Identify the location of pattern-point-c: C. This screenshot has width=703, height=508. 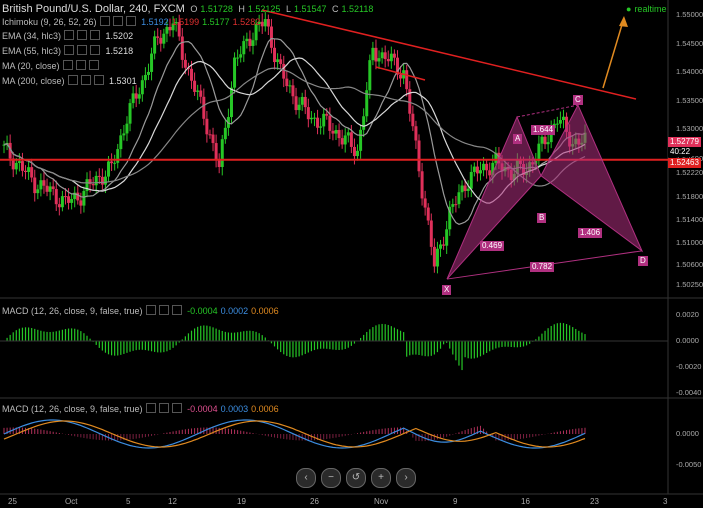
(578, 100).